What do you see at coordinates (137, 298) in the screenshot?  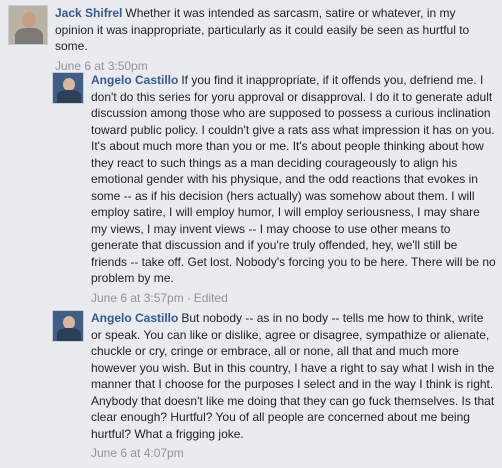 I see `comment-timestamp: June 6 at 3:57pm` at bounding box center [137, 298].